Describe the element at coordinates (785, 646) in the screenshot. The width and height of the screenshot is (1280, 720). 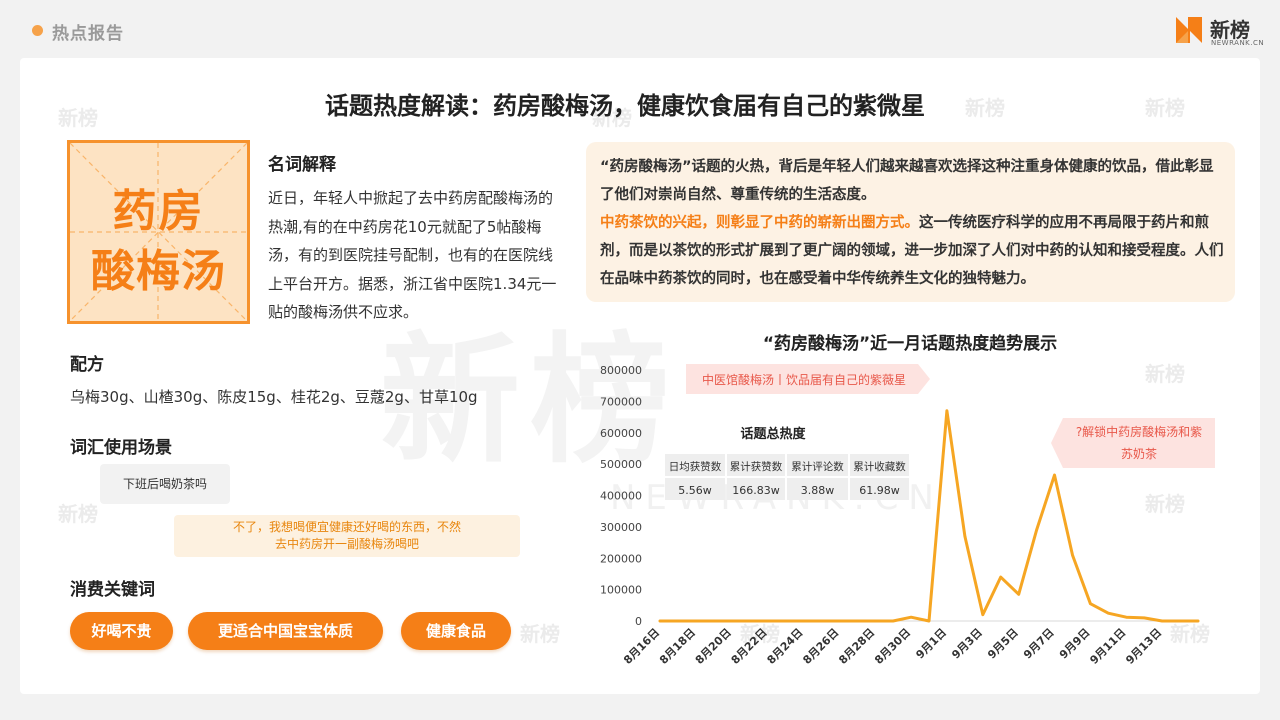
I see `x-tick-label: 8月24日` at that location.